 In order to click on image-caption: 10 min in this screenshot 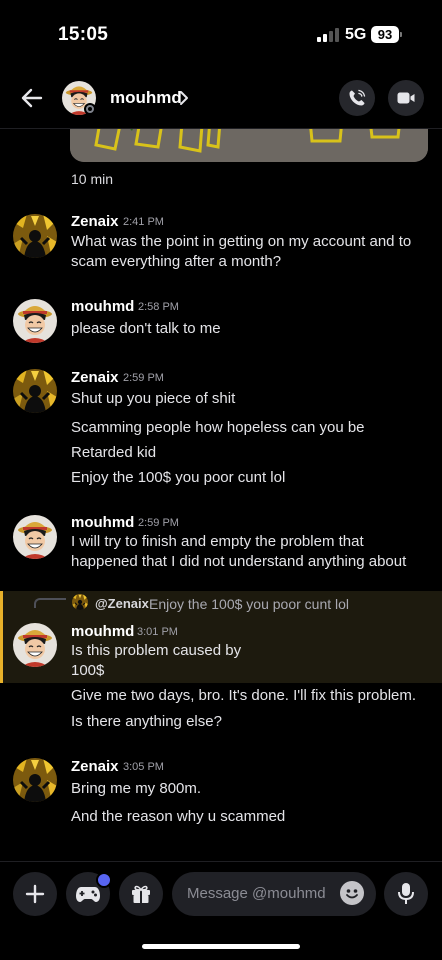, I will do `click(92, 179)`.